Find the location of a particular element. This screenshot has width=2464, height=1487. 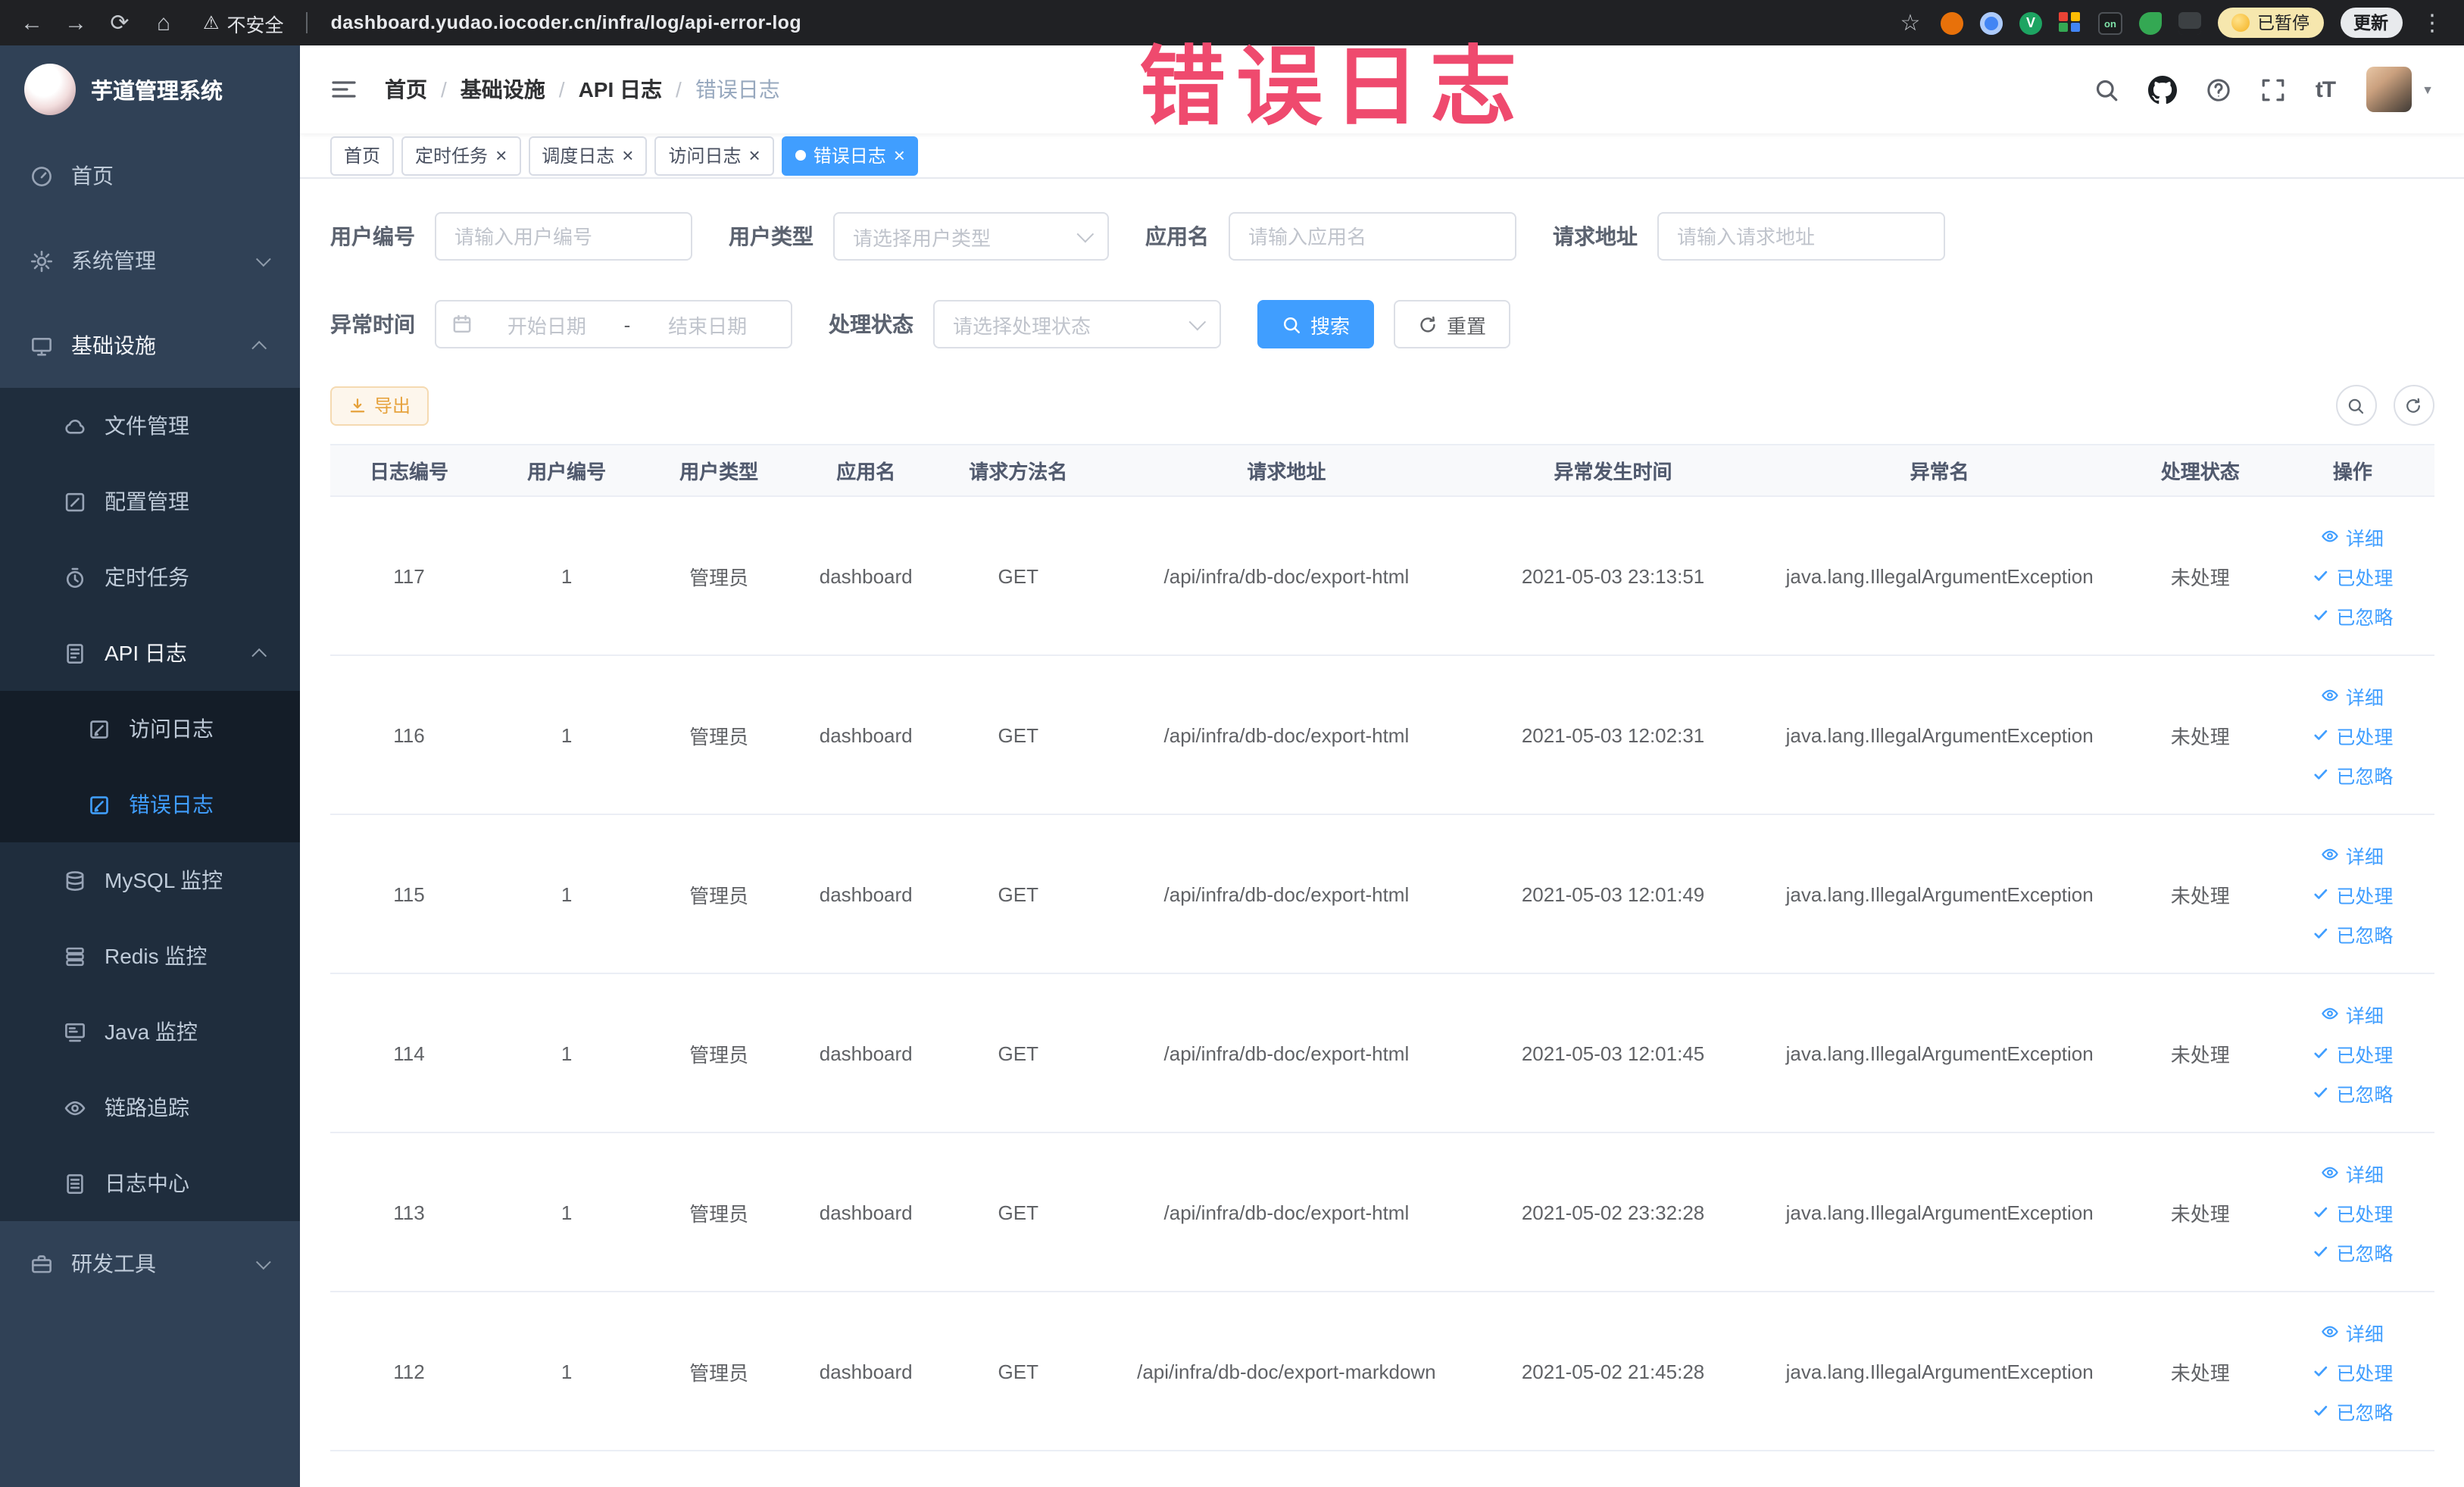

sidebar-item-6: API 日志 is located at coordinates (150, 653).